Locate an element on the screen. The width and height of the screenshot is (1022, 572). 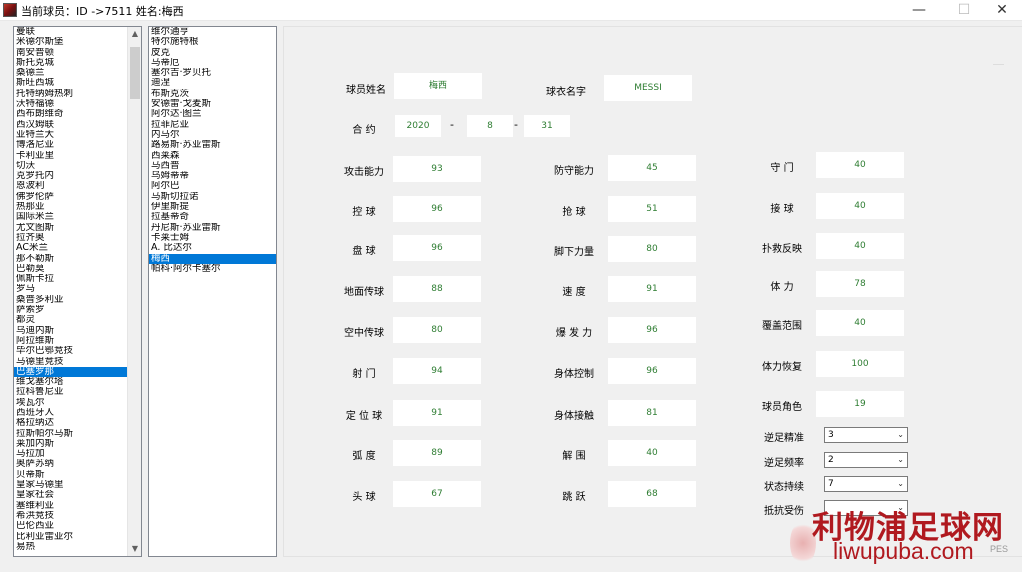
stat-value-field: 51 is located at coordinates (652, 209).